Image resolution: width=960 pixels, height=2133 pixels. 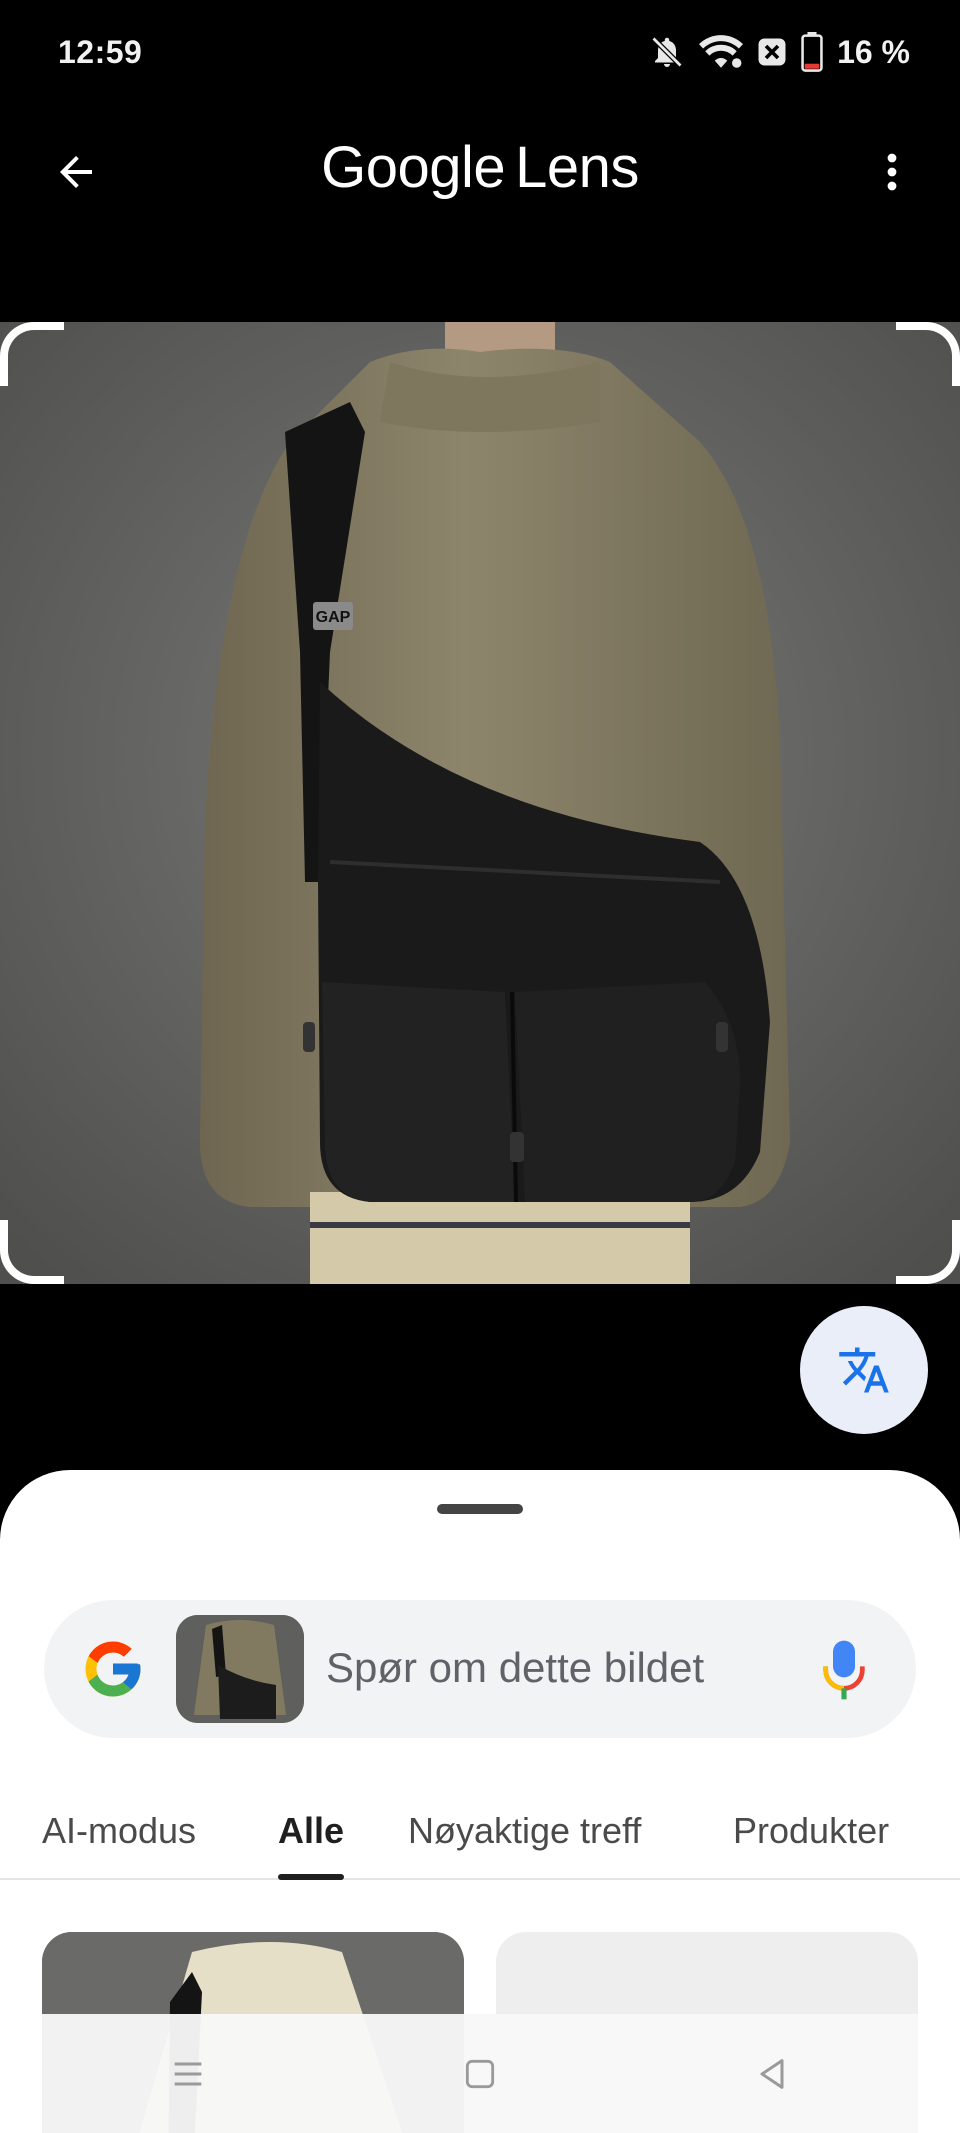 I want to click on tab-ai-mode: AI-modus, so click(x=119, y=1831).